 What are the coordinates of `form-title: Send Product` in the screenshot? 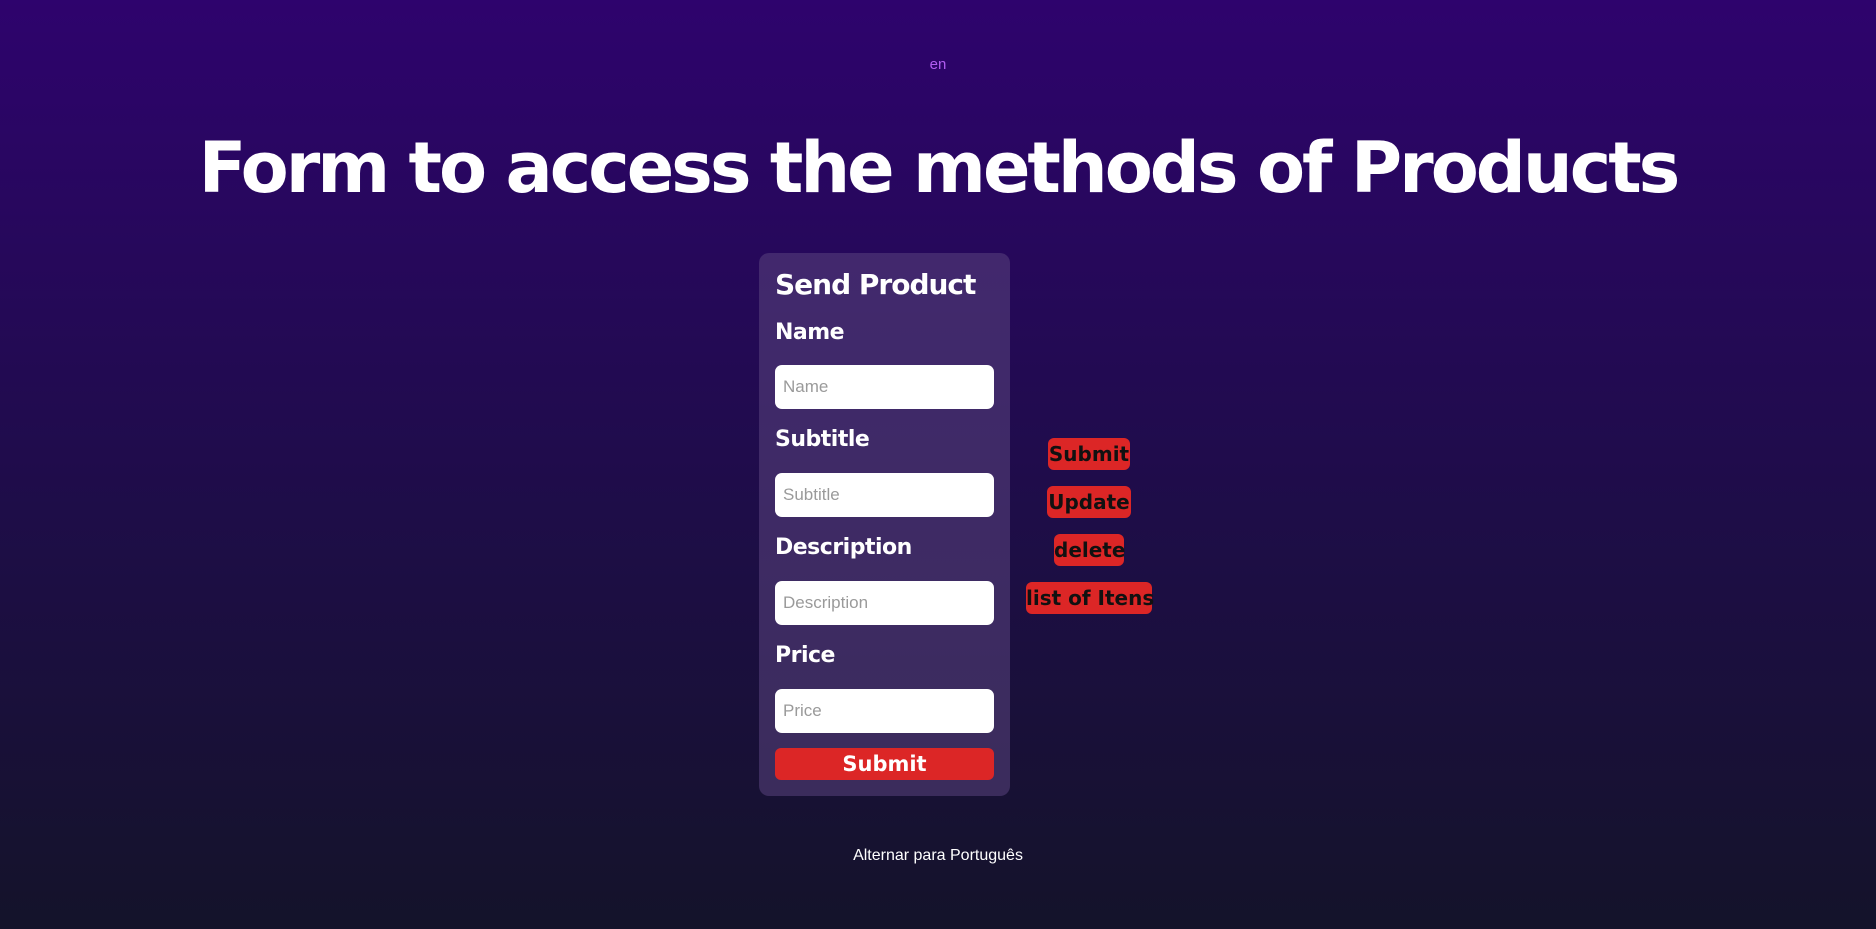 It's located at (875, 284).